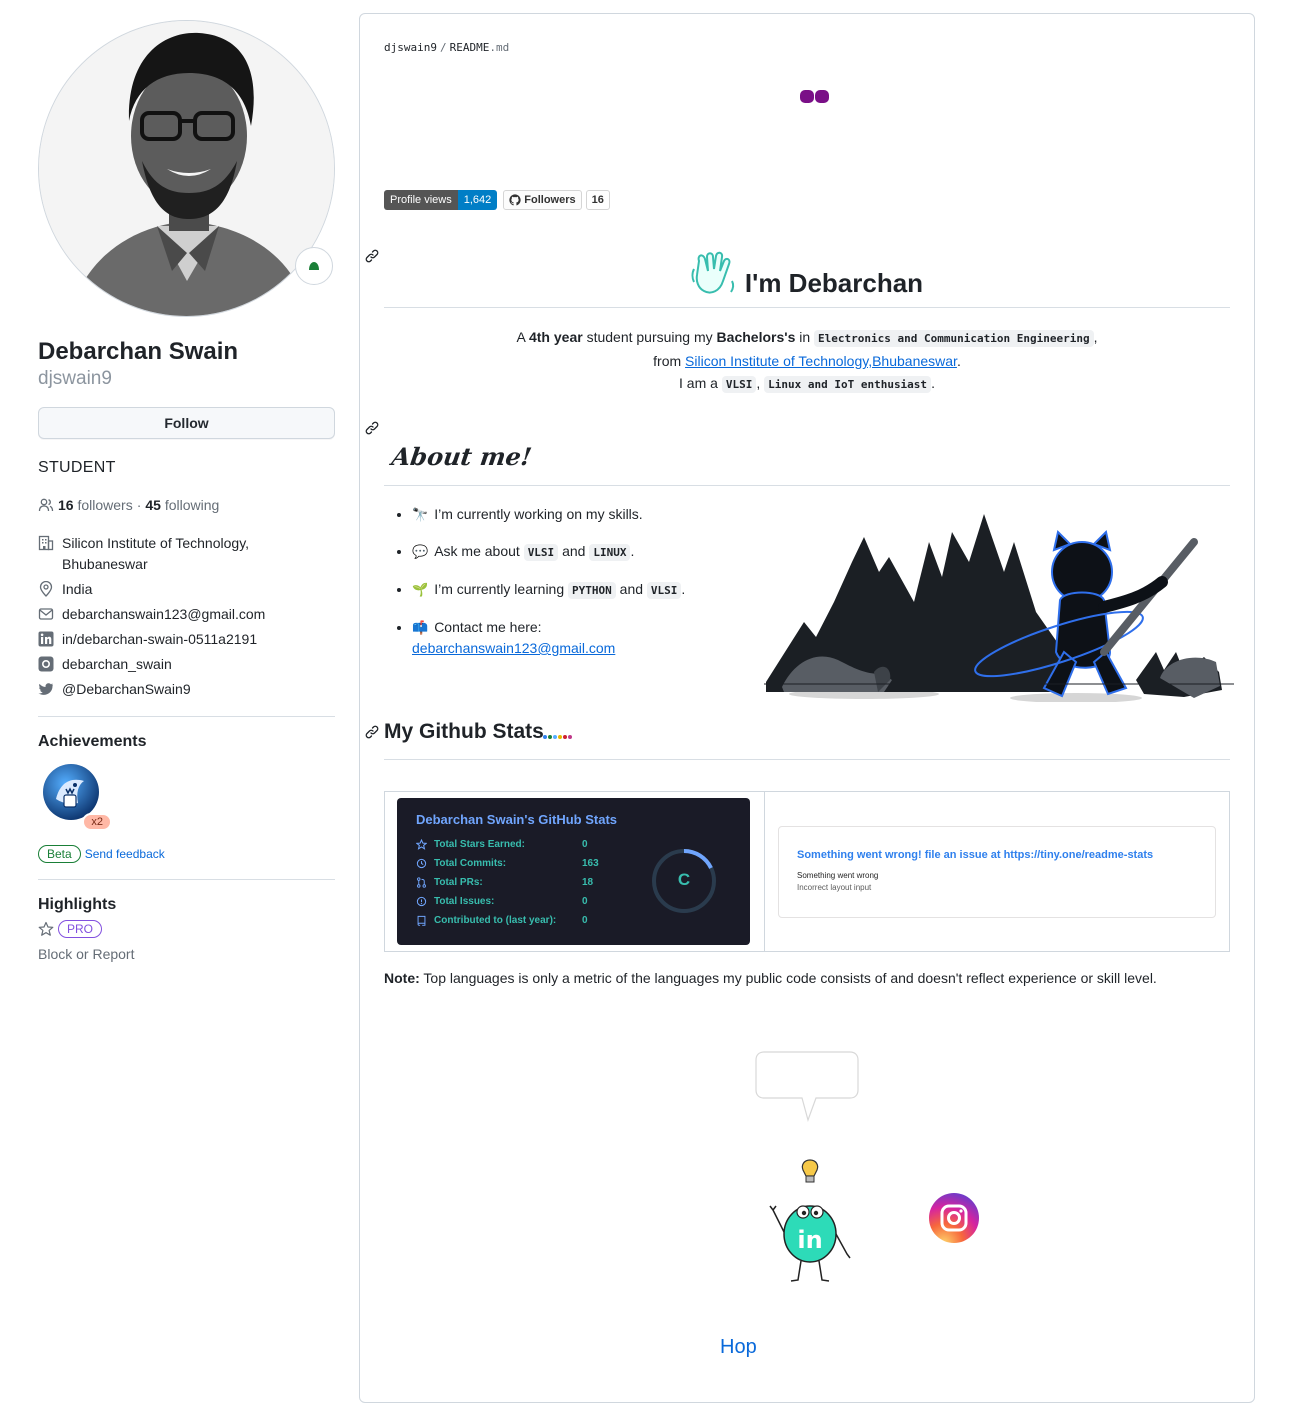 This screenshot has width=1293, height=1417. Describe the element at coordinates (446, 47) in the screenshot. I see `breadcrumb: djswain9/README.md` at that location.